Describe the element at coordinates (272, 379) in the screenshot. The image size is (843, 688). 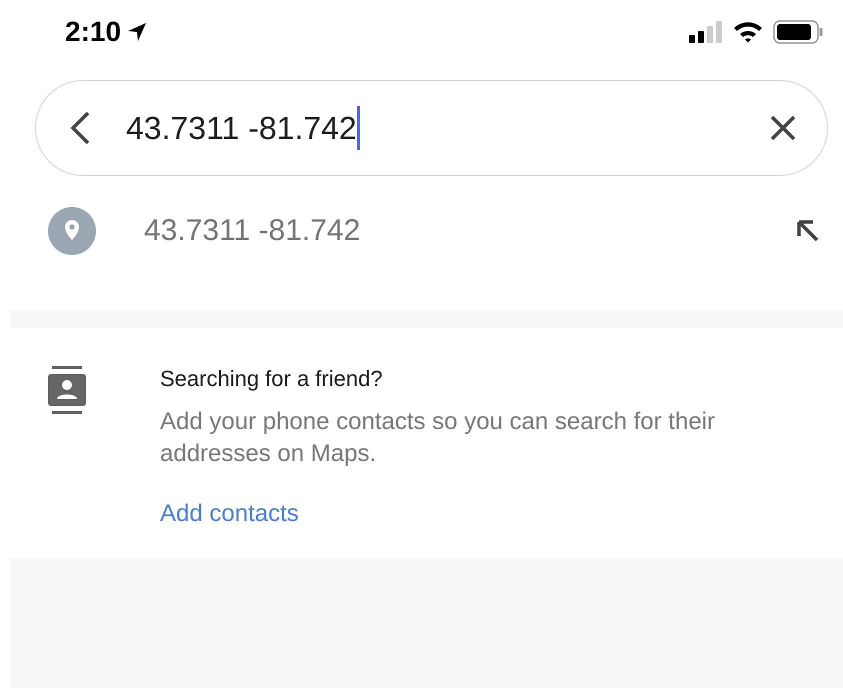
I see `card-title: Searching for a friend?` at that location.